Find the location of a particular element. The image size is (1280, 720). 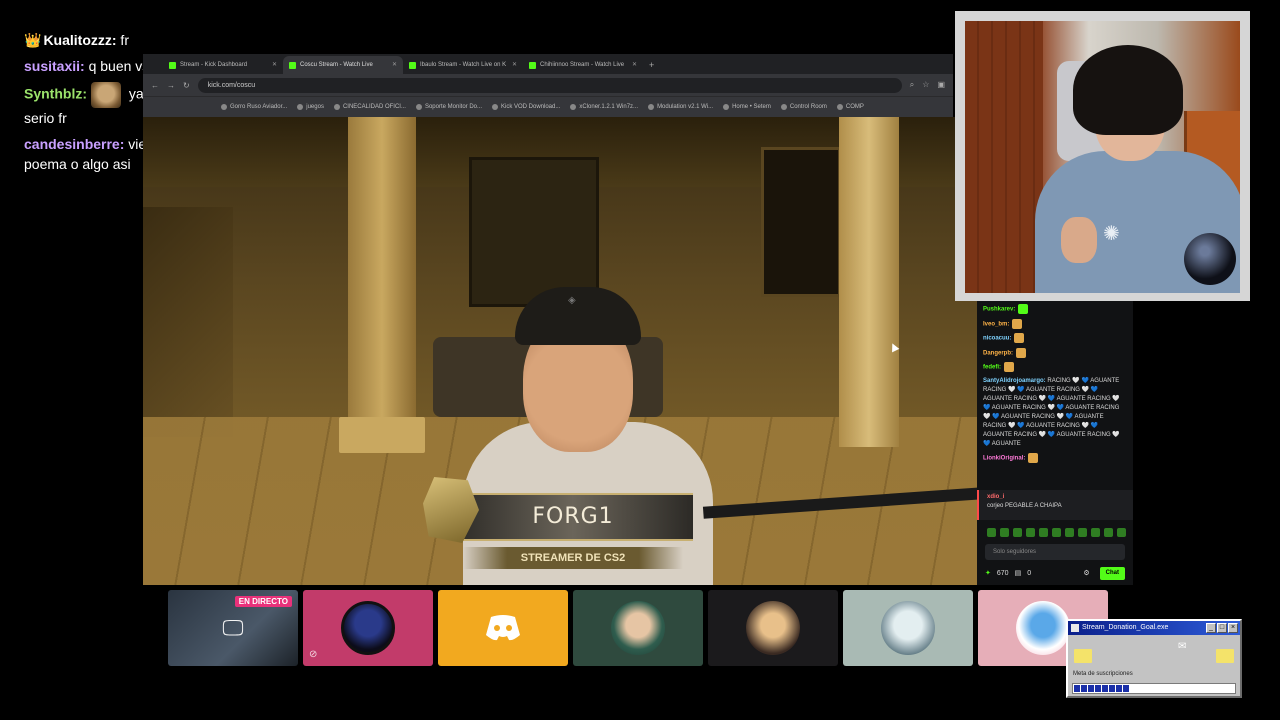

chat-input: Solo seguidores is located at coordinates (1055, 552).